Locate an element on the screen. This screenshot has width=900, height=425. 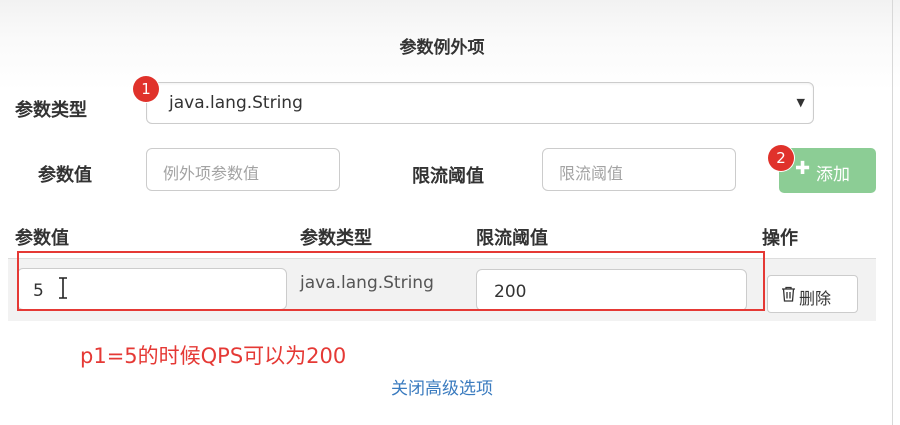
threshold-label: 限流阈值 is located at coordinates (448, 176).